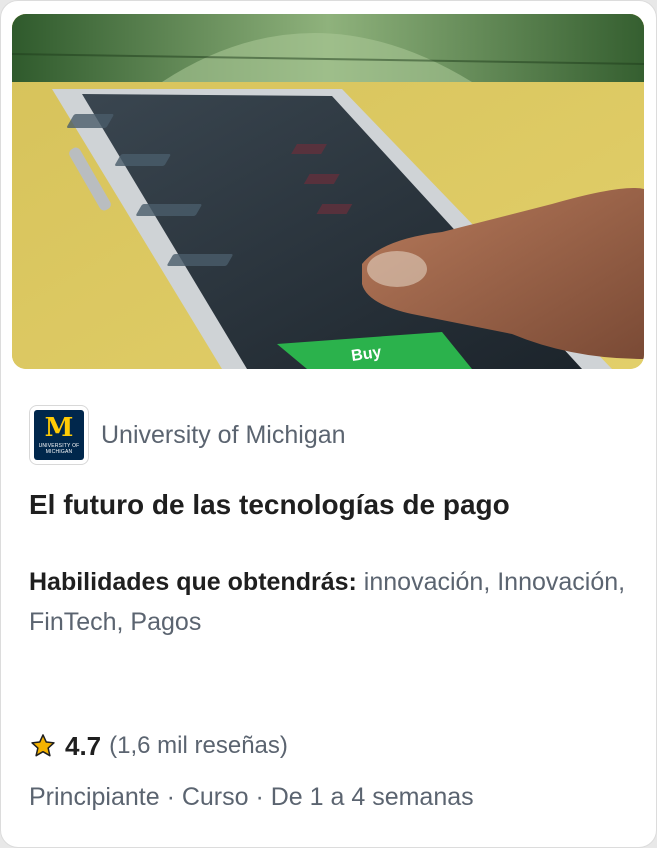 This screenshot has width=657, height=848. Describe the element at coordinates (43, 745) in the screenshot. I see `star-icon` at that location.